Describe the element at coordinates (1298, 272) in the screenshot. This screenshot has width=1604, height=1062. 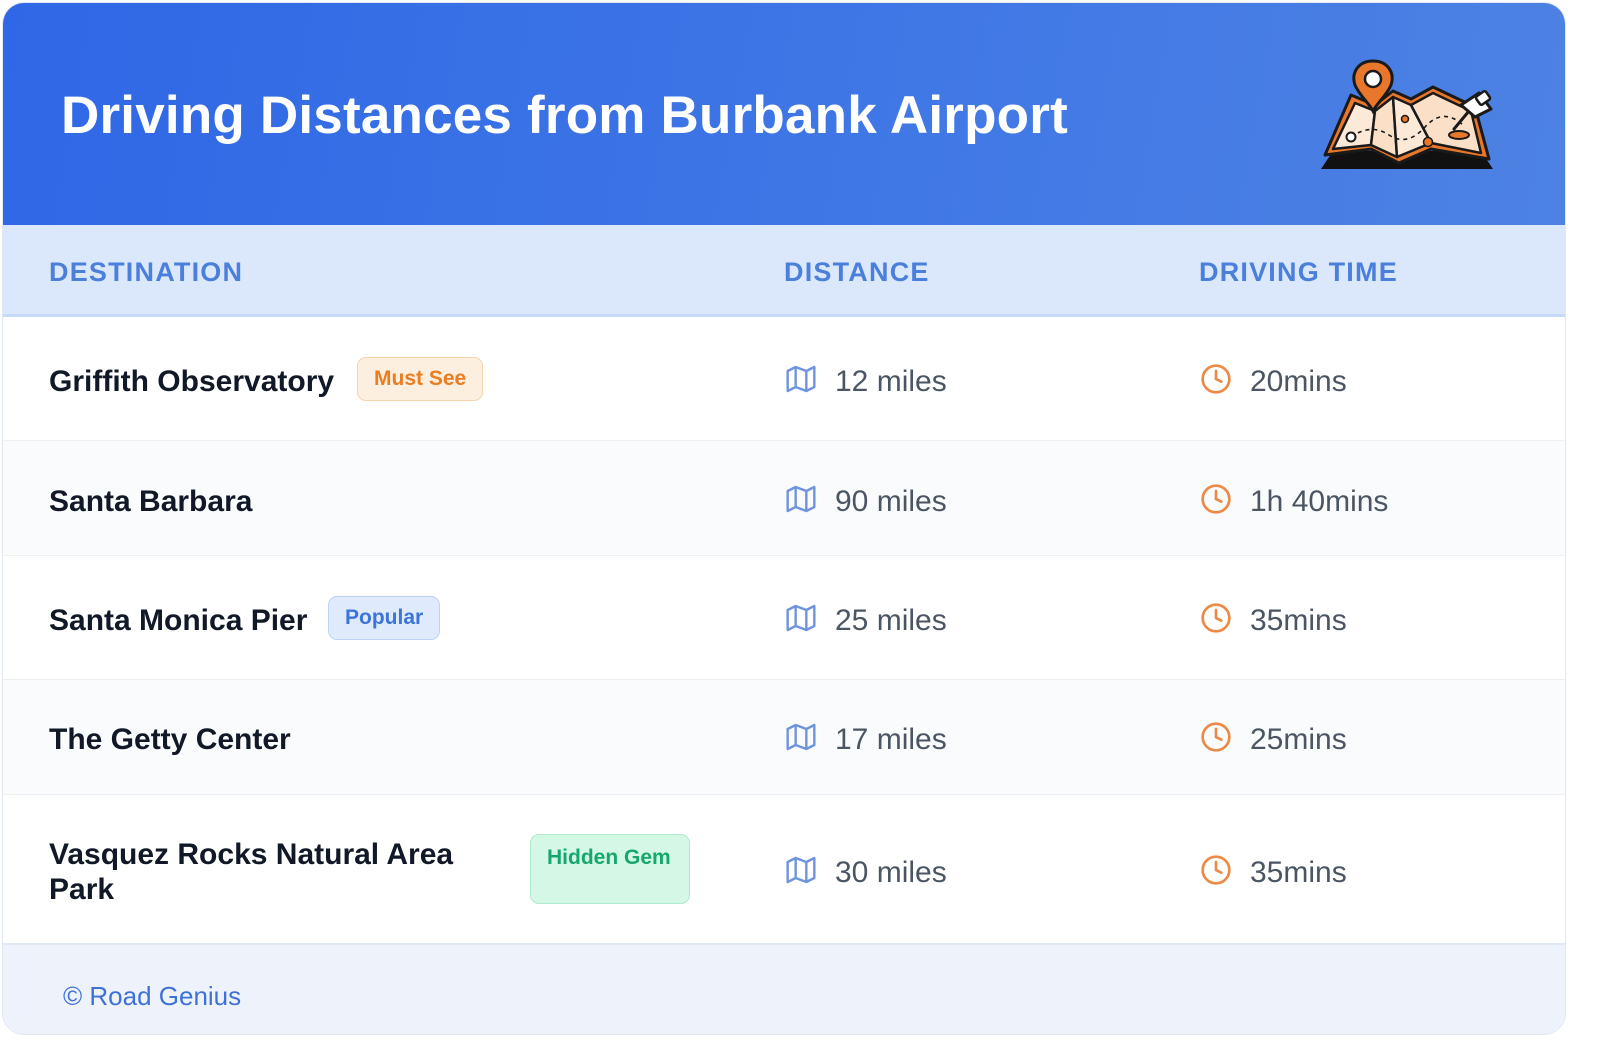
I see `column-header-driving-time: DRIVING TIME` at that location.